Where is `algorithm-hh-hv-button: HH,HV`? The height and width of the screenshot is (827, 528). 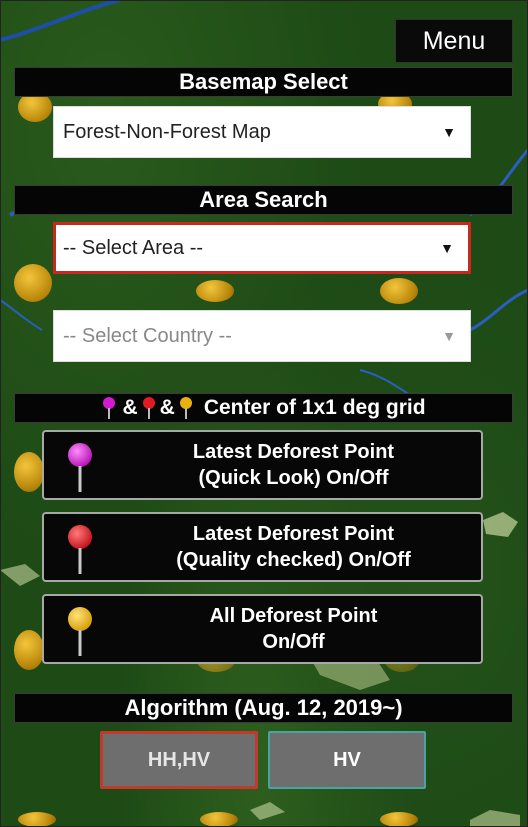
algorithm-hh-hv-button: HH,HV is located at coordinates (179, 760).